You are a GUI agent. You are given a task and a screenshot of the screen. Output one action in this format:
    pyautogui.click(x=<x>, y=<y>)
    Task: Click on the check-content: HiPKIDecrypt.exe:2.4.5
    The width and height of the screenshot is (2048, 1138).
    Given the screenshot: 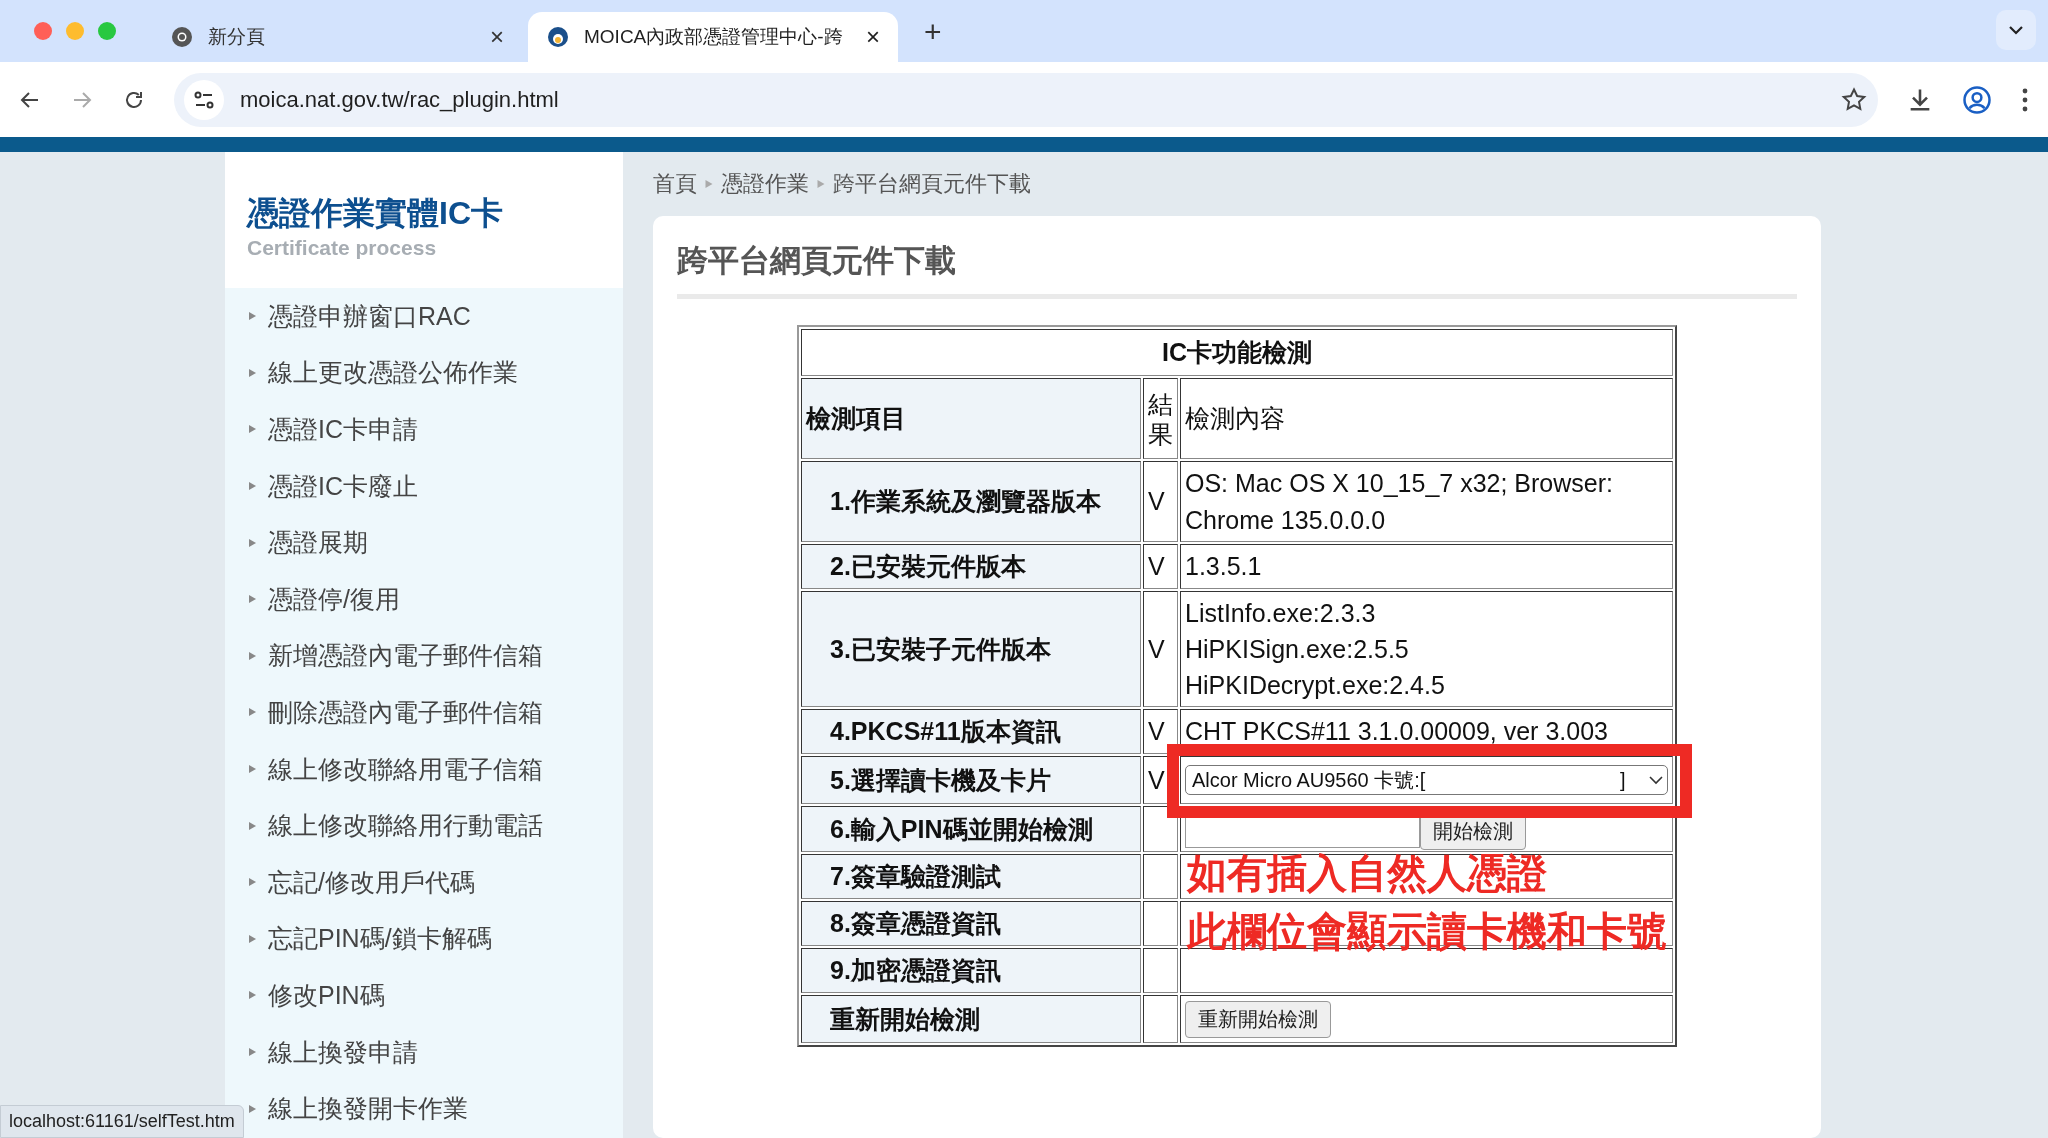 What is the action you would take?
    pyautogui.click(x=1315, y=686)
    